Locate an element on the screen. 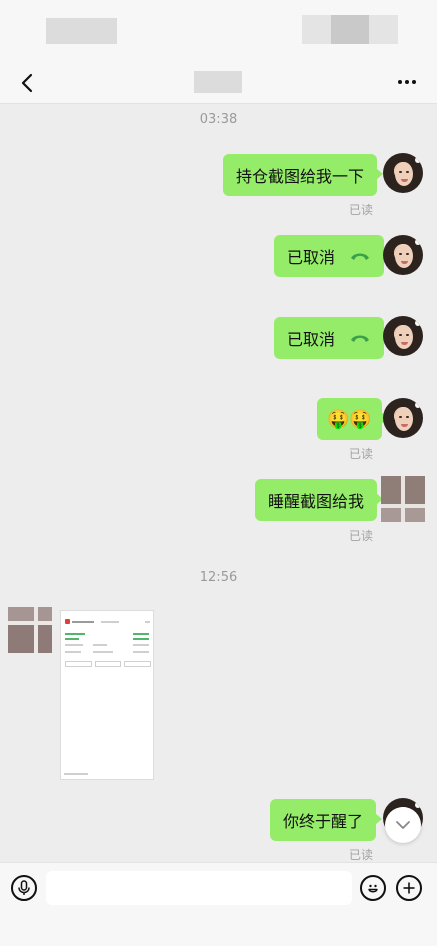 Image resolution: width=437 pixels, height=946 pixels. chat-title-blurred is located at coordinates (218, 82).